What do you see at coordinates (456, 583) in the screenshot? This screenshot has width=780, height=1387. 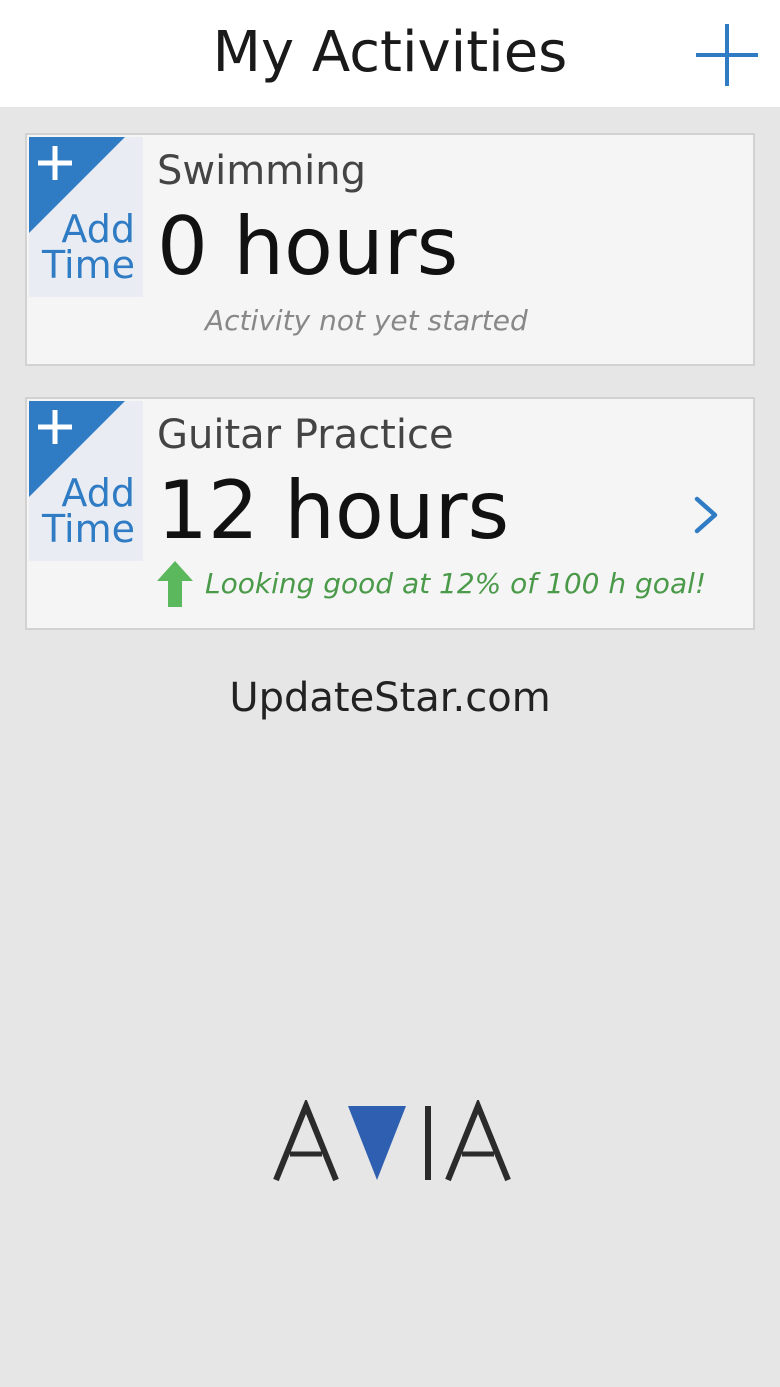 I see `goal-status-text: Looking good at 12% of 100 h goal!` at bounding box center [456, 583].